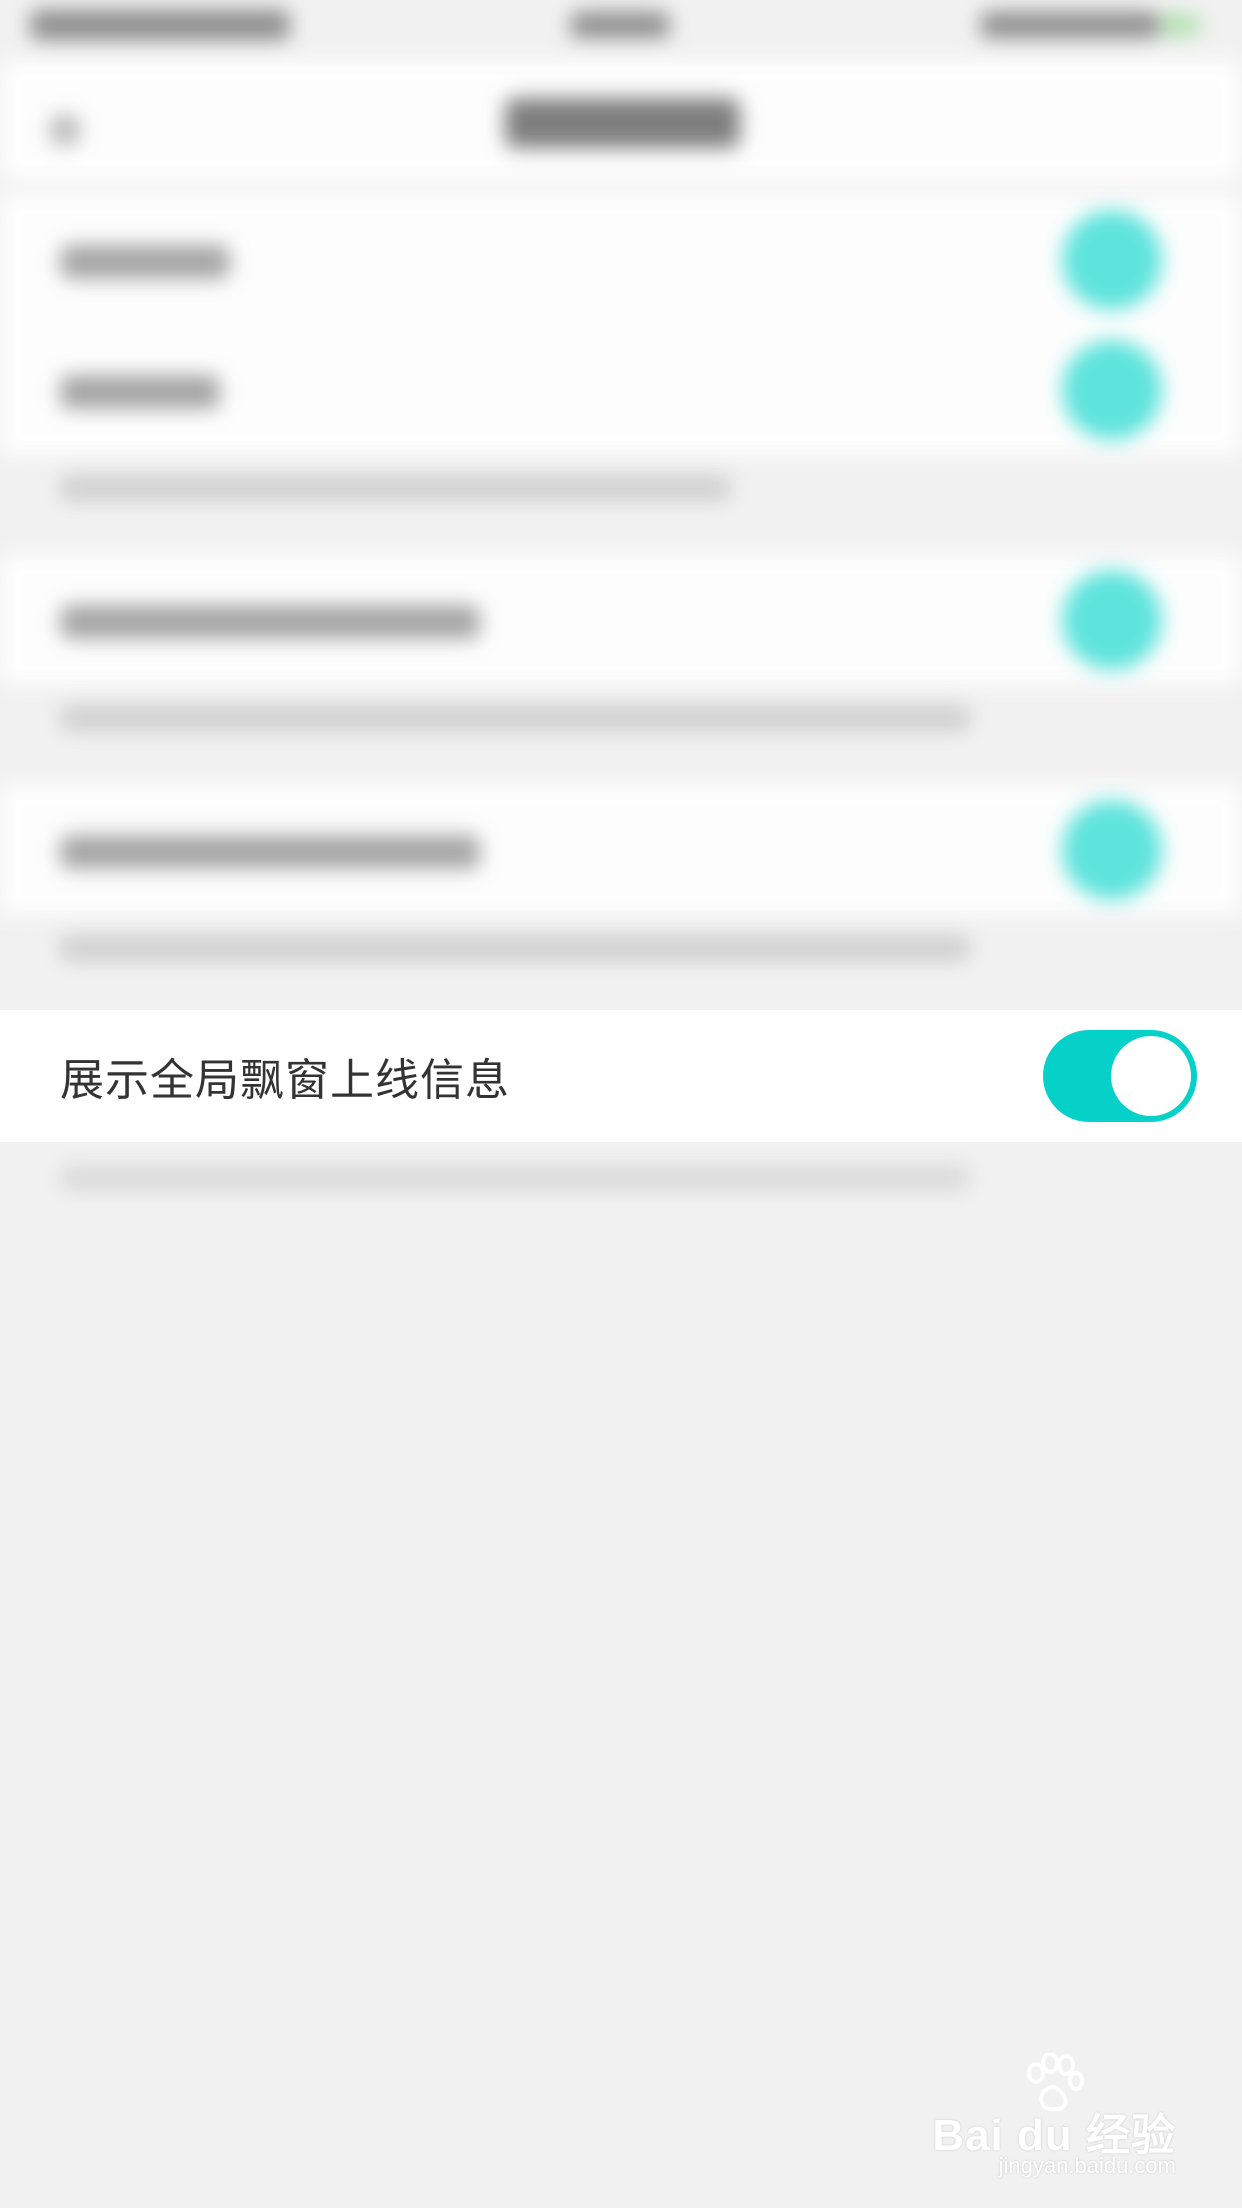  Describe the element at coordinates (621, 120) in the screenshot. I see `nav-bar` at that location.